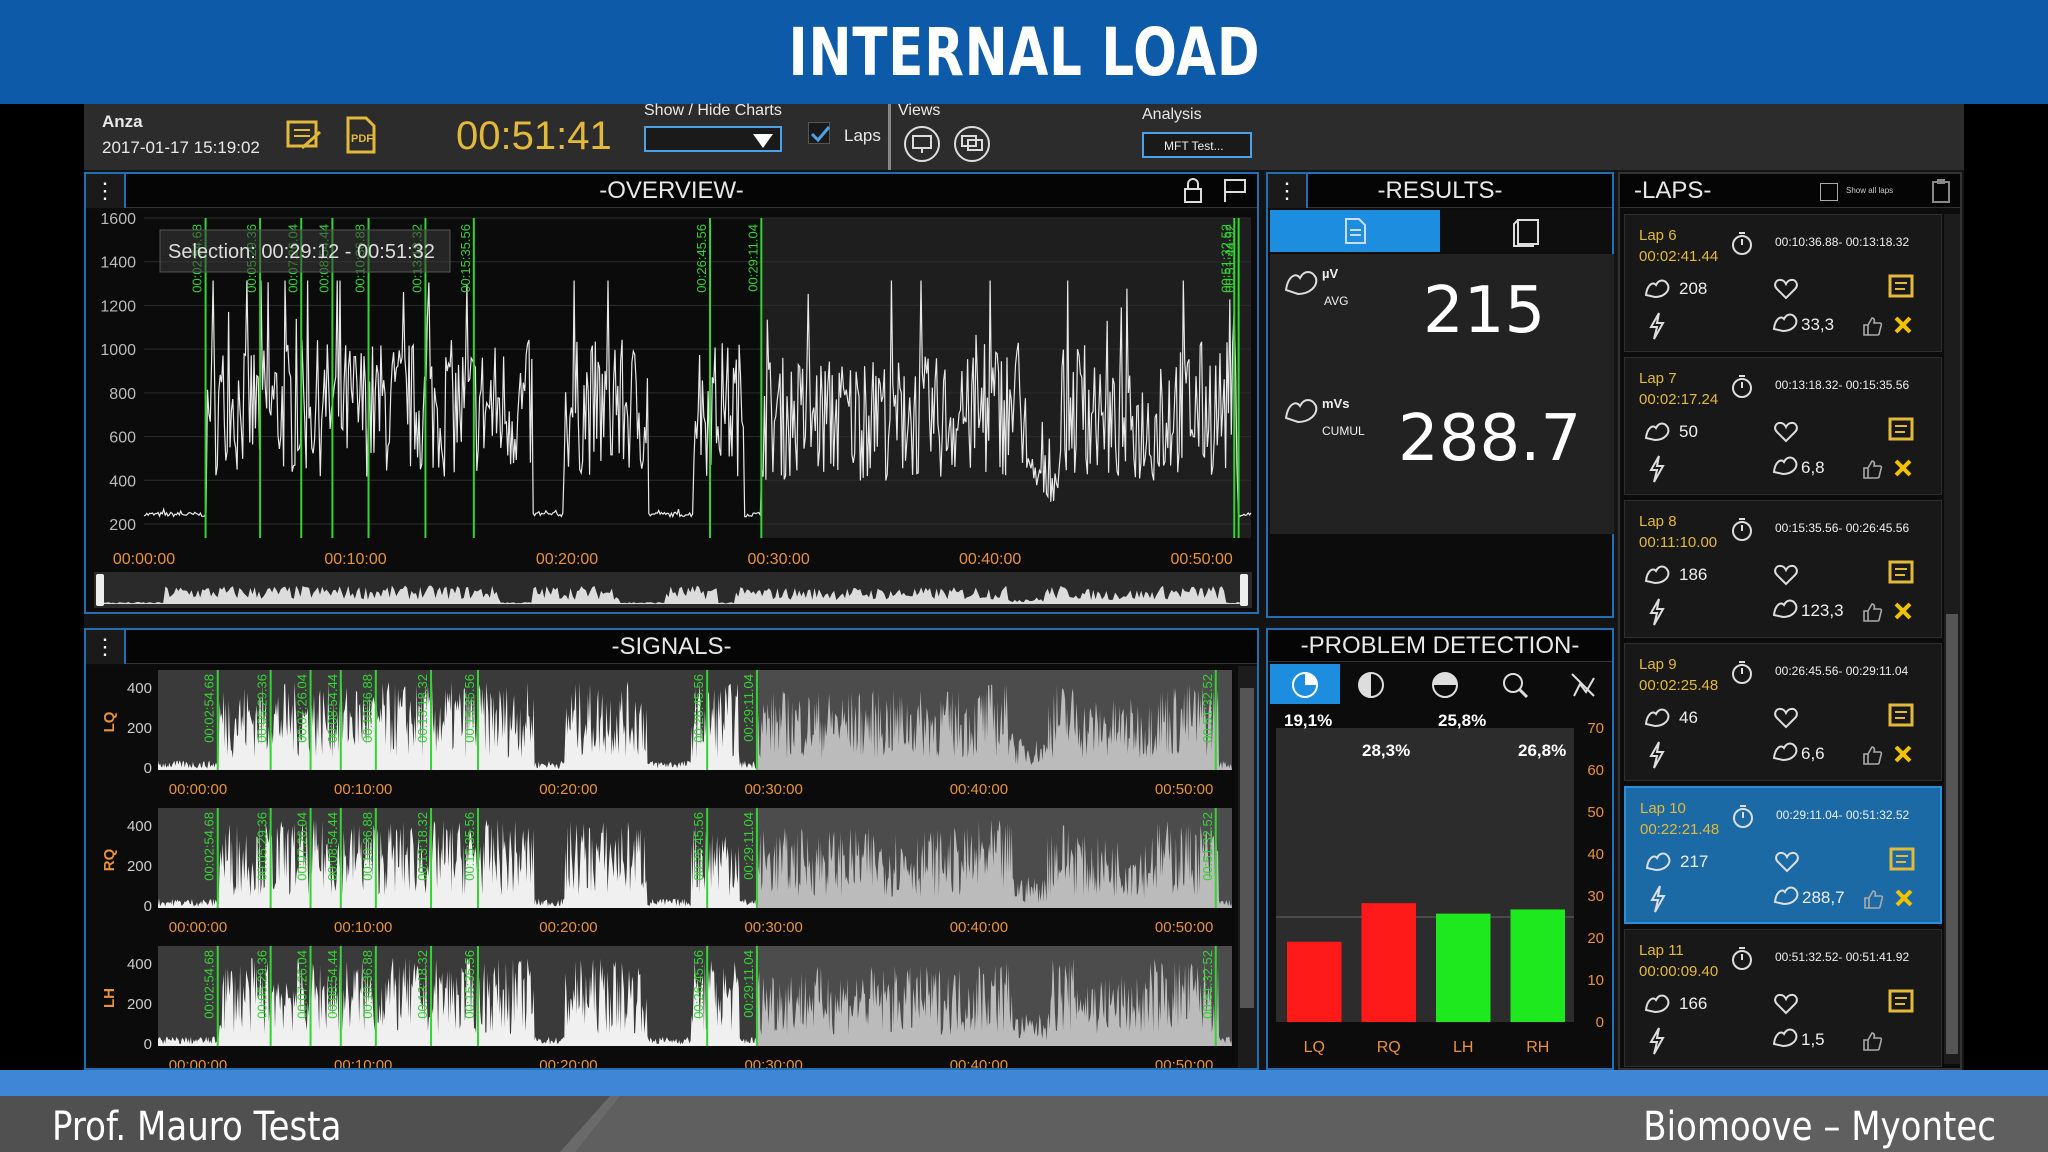 The height and width of the screenshot is (1152, 2048). What do you see at coordinates (1388, 962) in the screenshot?
I see `pd-bar` at bounding box center [1388, 962].